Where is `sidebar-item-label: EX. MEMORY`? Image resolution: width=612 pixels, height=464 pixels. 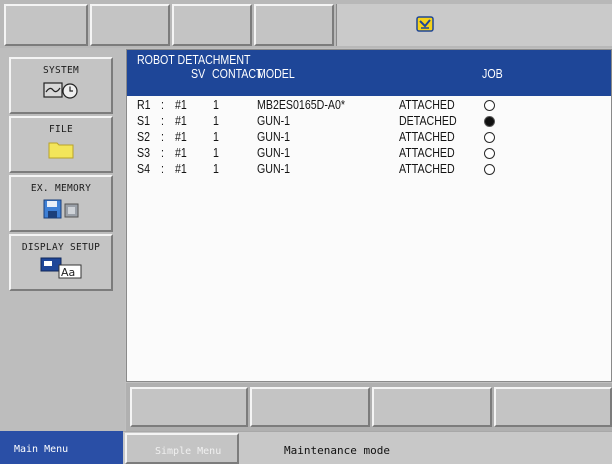 sidebar-item-label: EX. MEMORY is located at coordinates (61, 188).